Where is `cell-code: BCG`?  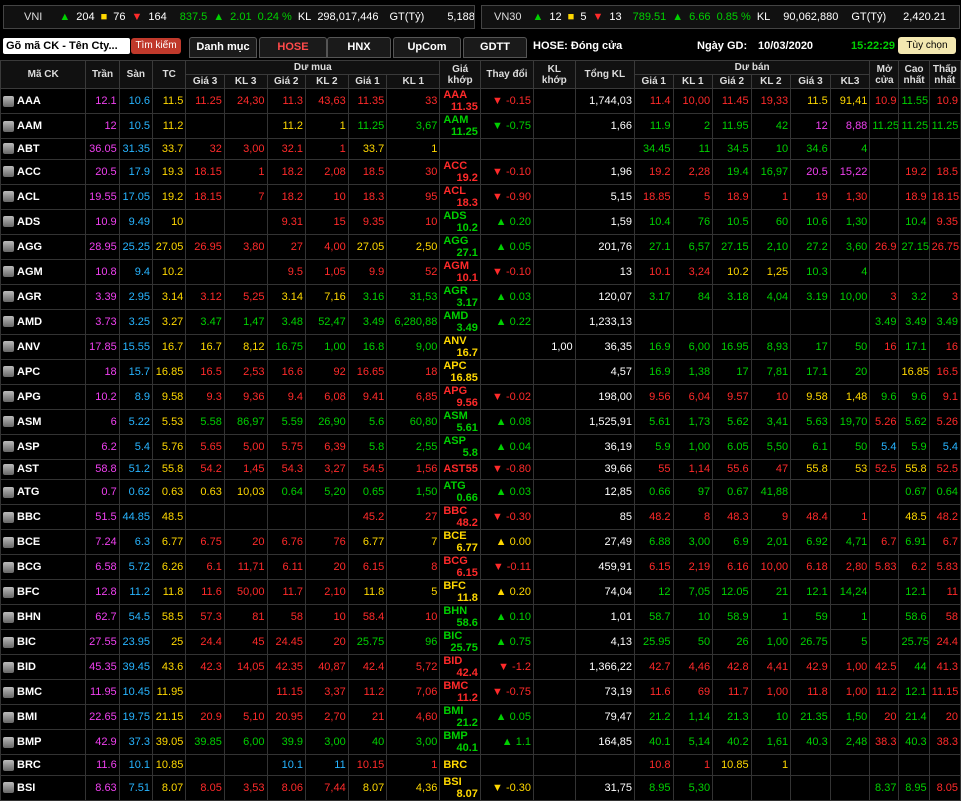 cell-code: BCG is located at coordinates (43, 567).